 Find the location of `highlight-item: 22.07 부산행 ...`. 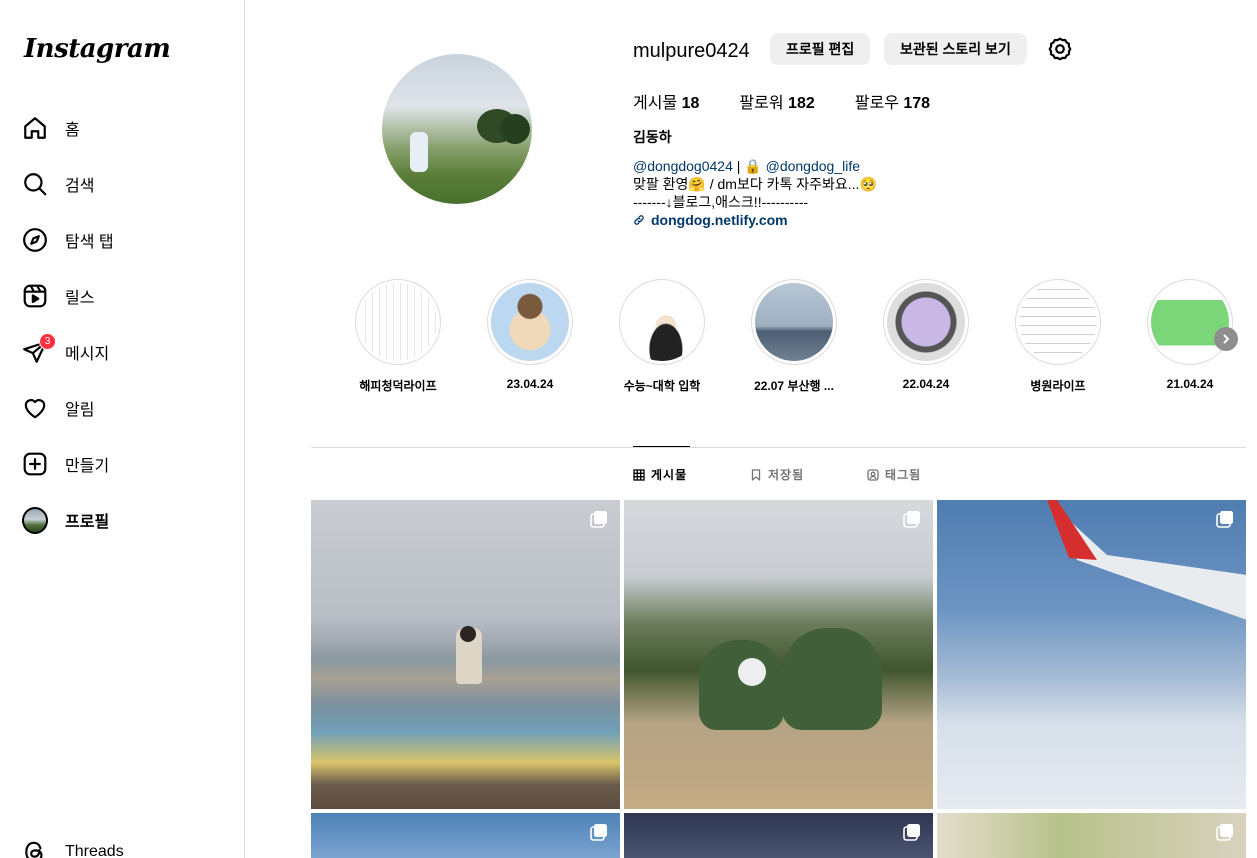

highlight-item: 22.07 부산행 ... is located at coordinates (794, 336).